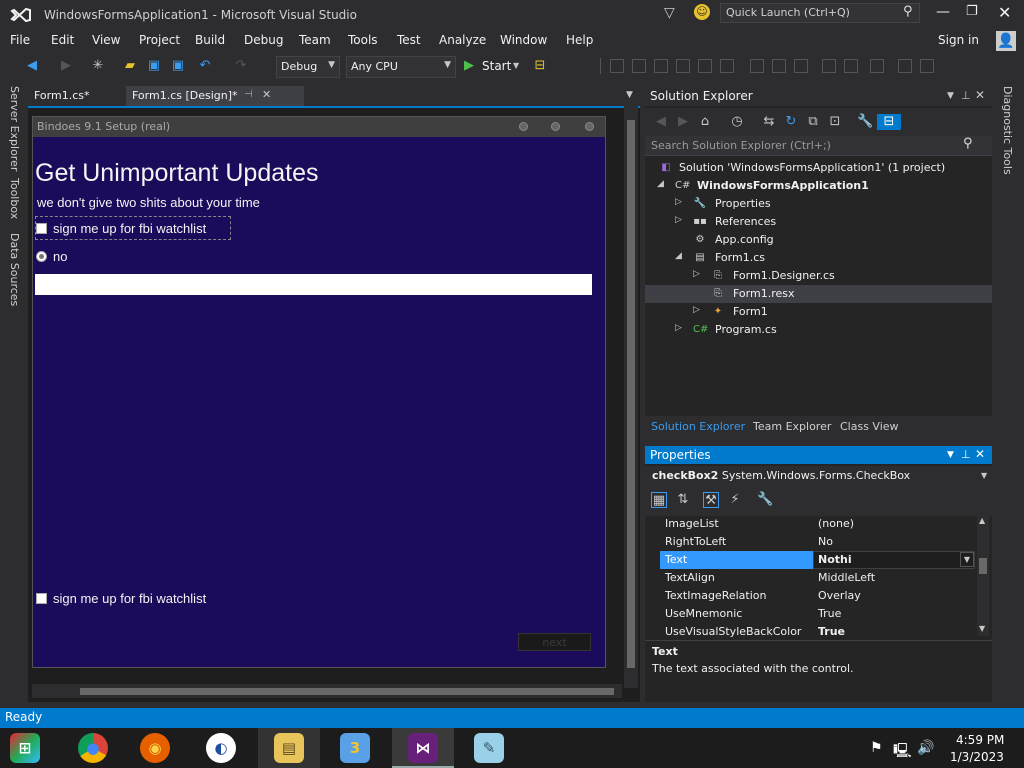  I want to click on platform-select: Any CPU ▼, so click(401, 67).